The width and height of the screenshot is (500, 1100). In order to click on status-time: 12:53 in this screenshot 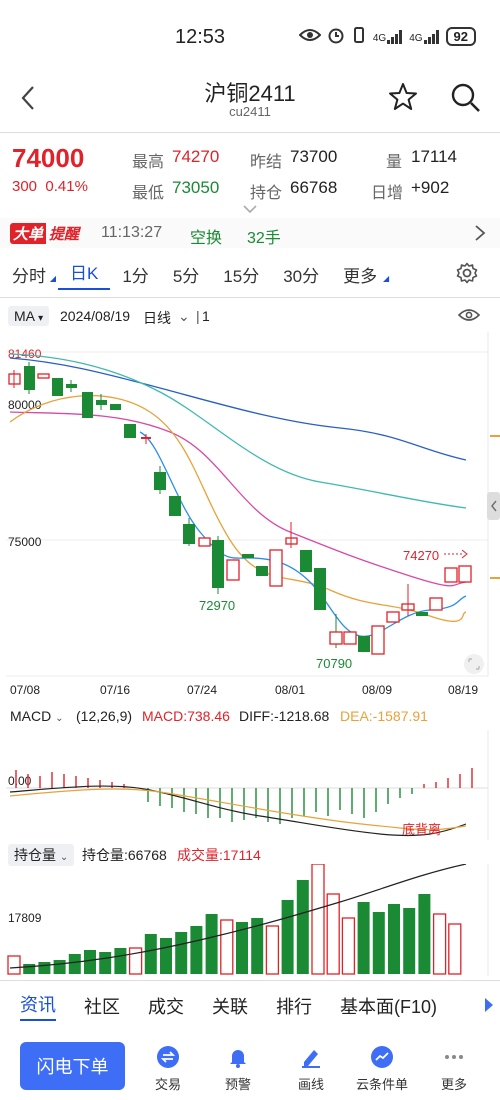, I will do `click(200, 37)`.